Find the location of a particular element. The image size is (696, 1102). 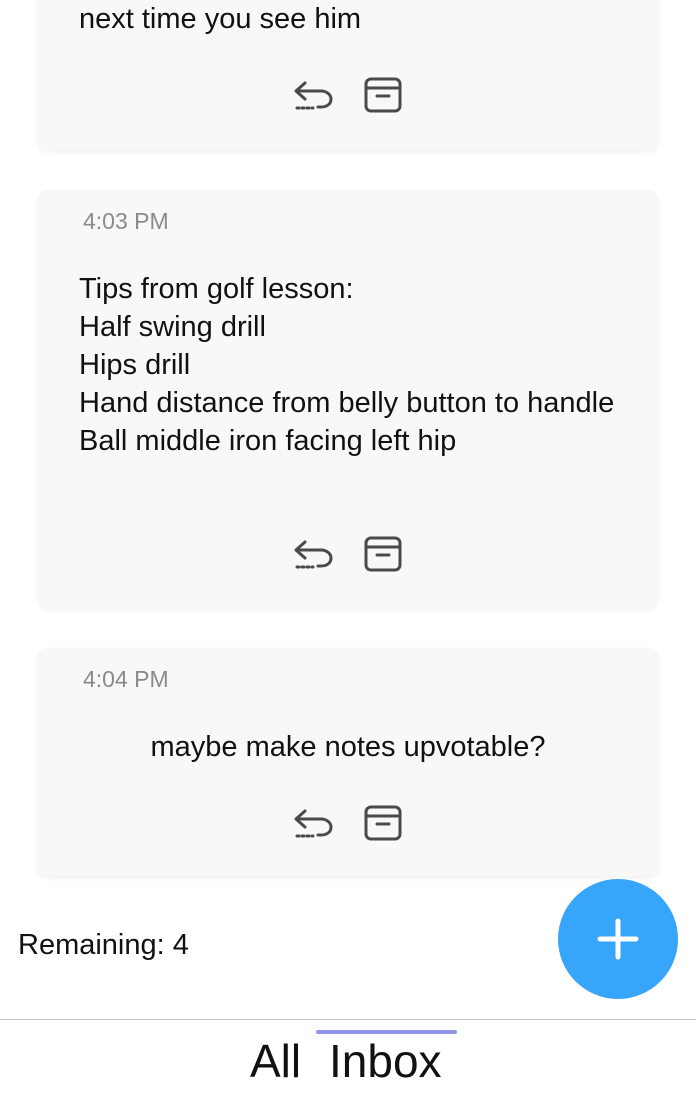

bottom-tab-bar: All Inbox is located at coordinates (348, 1060).